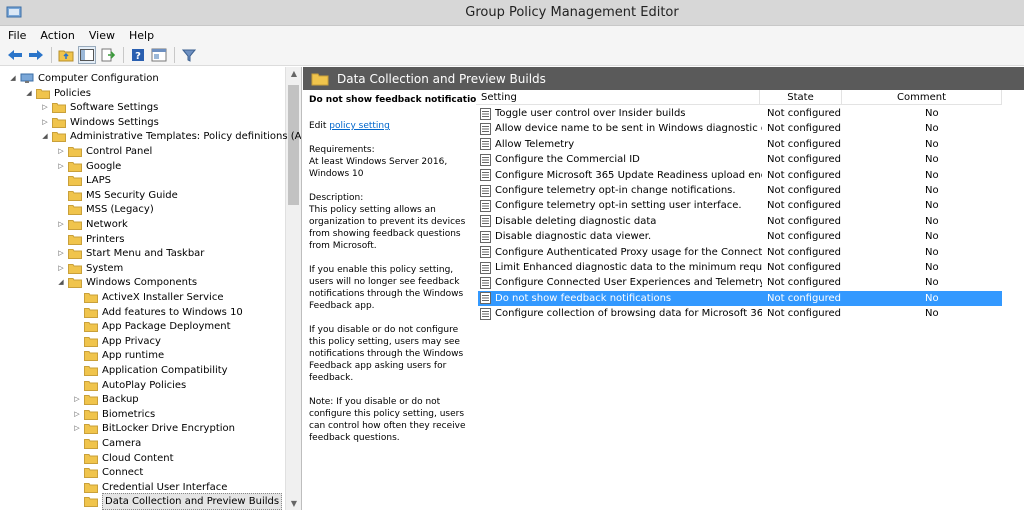  Describe the element at coordinates (141, 35) in the screenshot. I see `menu-help: Help` at that location.